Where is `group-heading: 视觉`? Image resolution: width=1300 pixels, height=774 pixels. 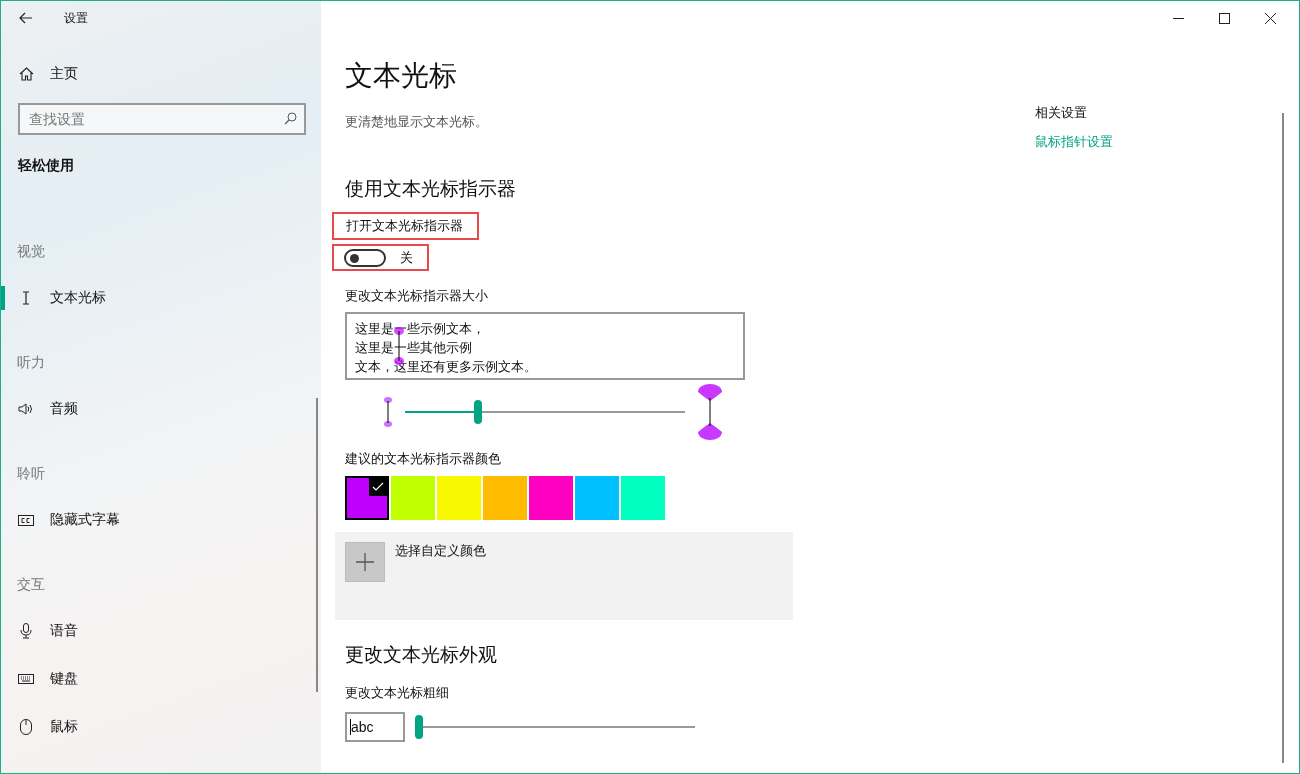 group-heading: 视觉 is located at coordinates (31, 252).